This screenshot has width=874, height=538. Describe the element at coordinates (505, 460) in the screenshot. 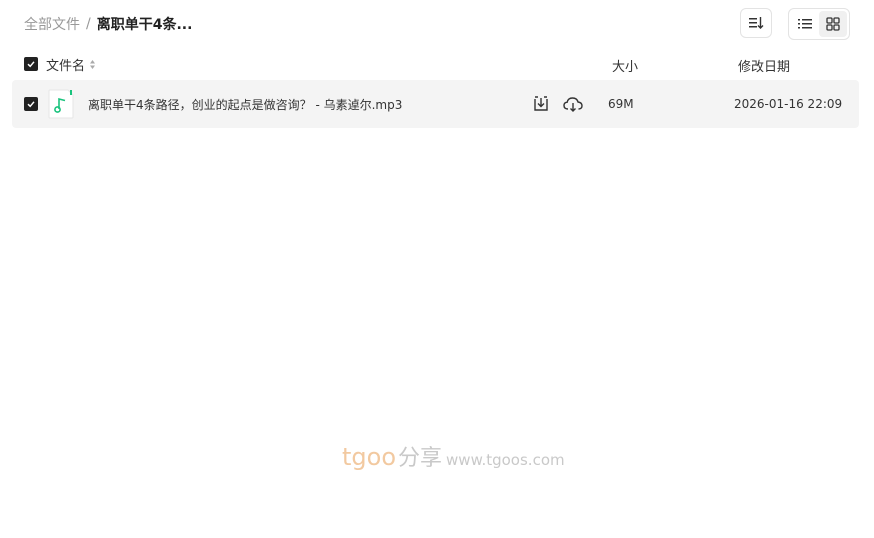

I see `watermark-url: www.tgoos.com` at that location.